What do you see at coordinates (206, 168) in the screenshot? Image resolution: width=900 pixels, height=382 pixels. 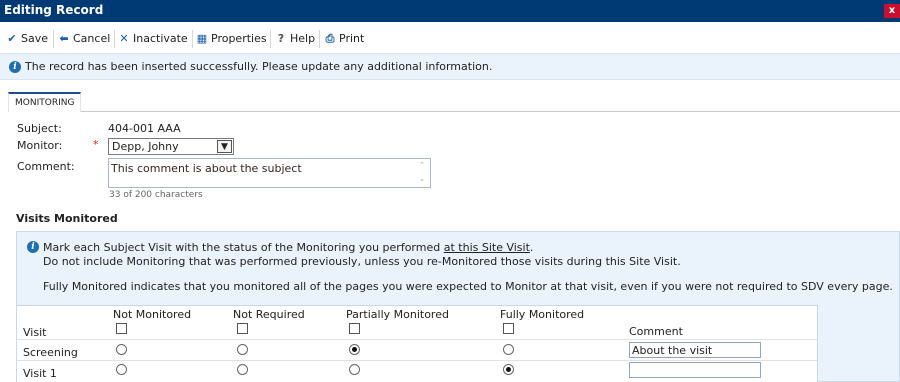 I see `comment-text: This comment is about the subject` at bounding box center [206, 168].